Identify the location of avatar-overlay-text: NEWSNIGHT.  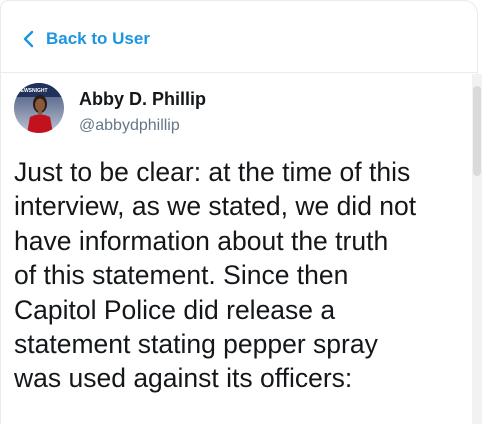
(32, 91).